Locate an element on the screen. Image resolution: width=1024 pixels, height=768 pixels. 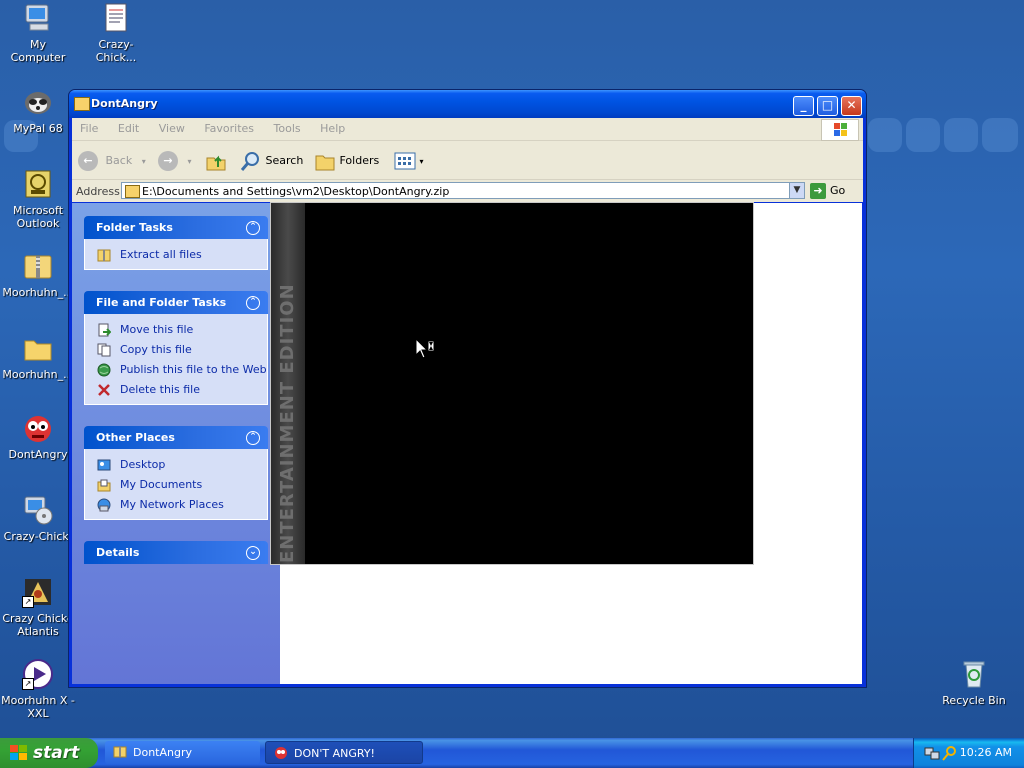
task-label: Move this file is located at coordinates (157, 329).